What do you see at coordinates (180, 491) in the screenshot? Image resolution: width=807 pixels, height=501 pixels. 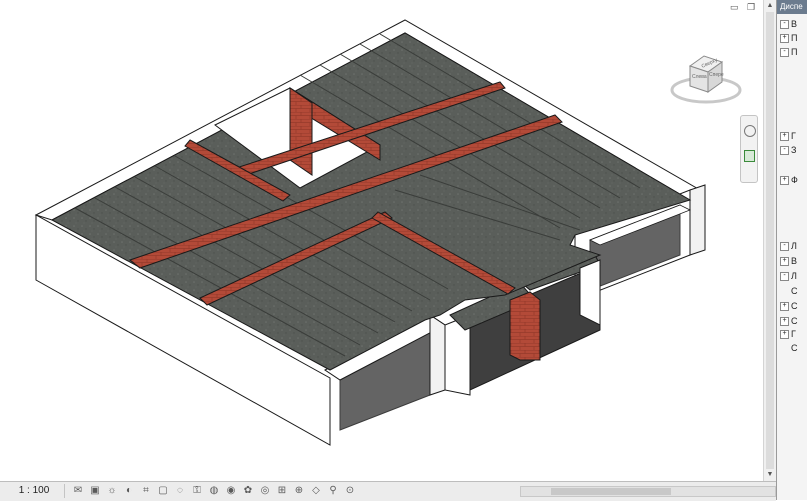 I see `hide-icon: ◌` at bounding box center [180, 491].